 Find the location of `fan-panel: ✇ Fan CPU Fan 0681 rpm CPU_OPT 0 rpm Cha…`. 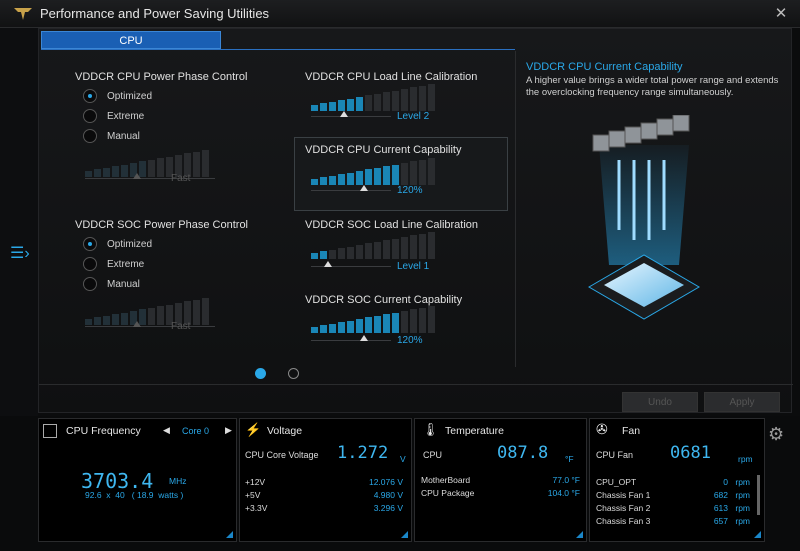

fan-panel: ✇ Fan CPU Fan 0681 rpm CPU_OPT 0 rpm Cha… is located at coordinates (677, 480).